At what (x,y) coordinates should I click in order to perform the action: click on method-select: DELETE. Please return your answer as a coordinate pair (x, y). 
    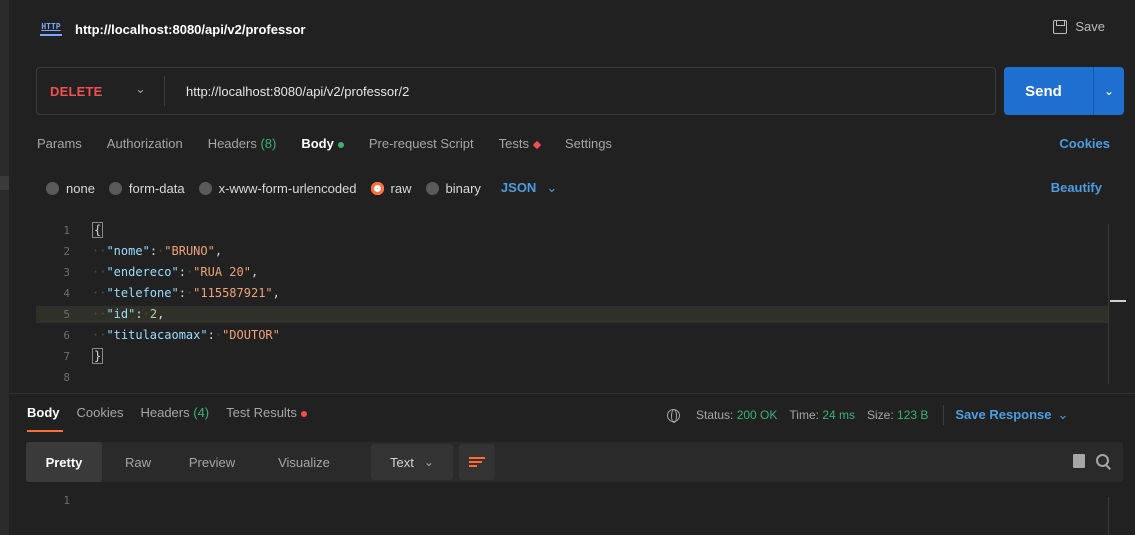
    Looking at the image, I should click on (76, 91).